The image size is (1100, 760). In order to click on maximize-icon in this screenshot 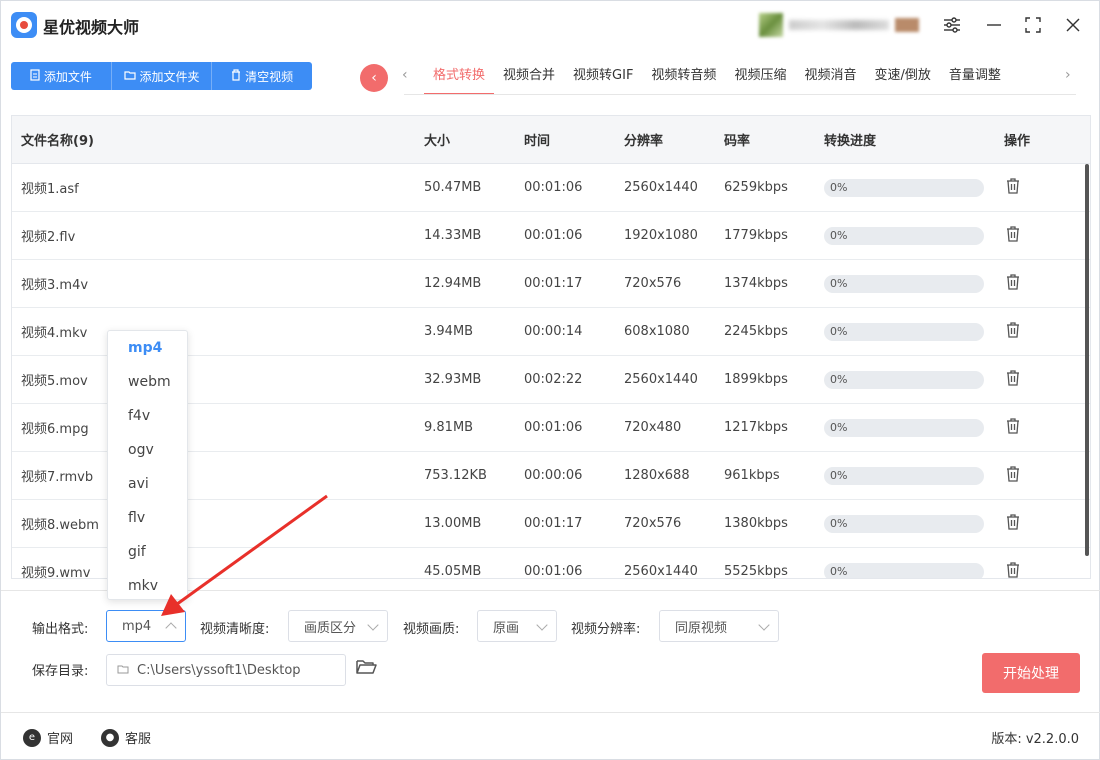, I will do `click(1033, 25)`.